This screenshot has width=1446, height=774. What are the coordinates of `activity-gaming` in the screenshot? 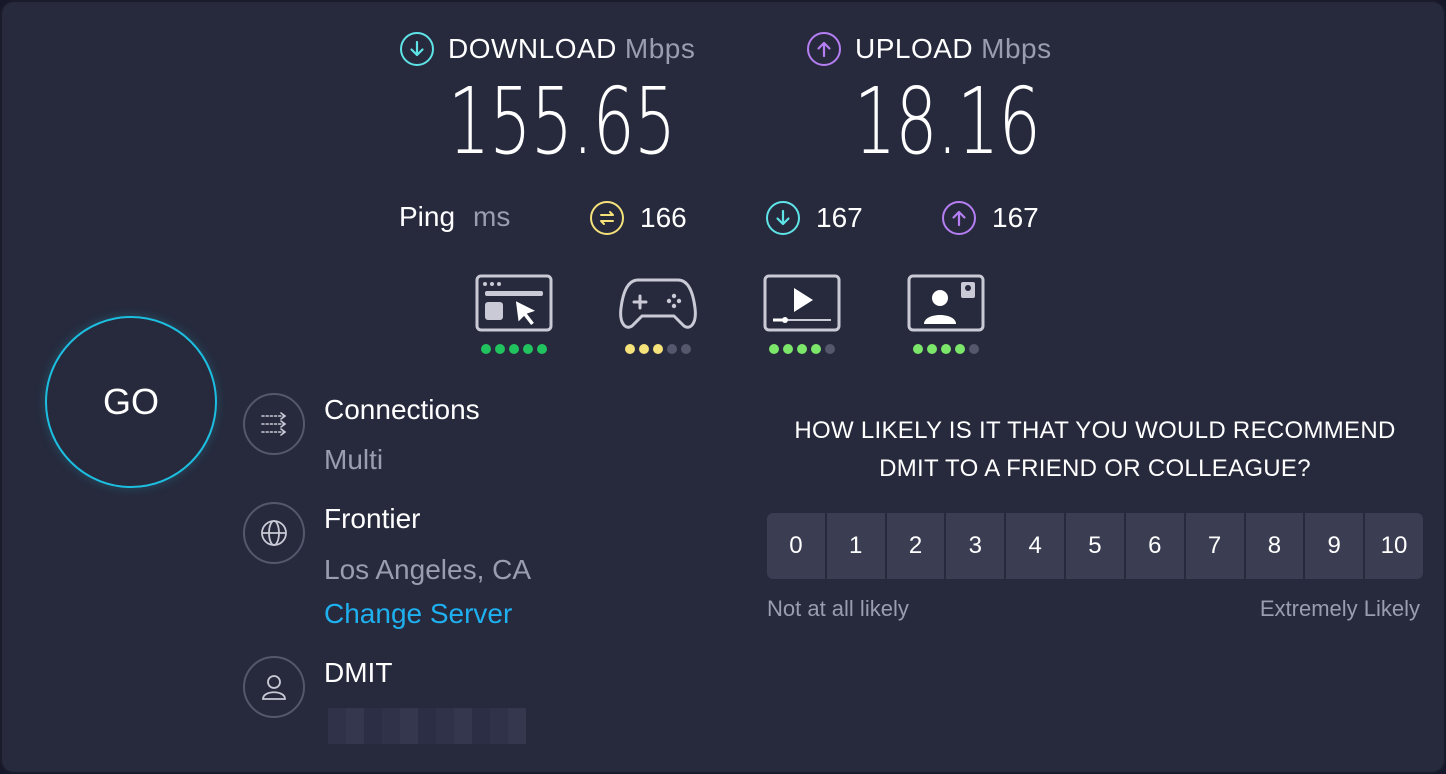 It's located at (658, 314).